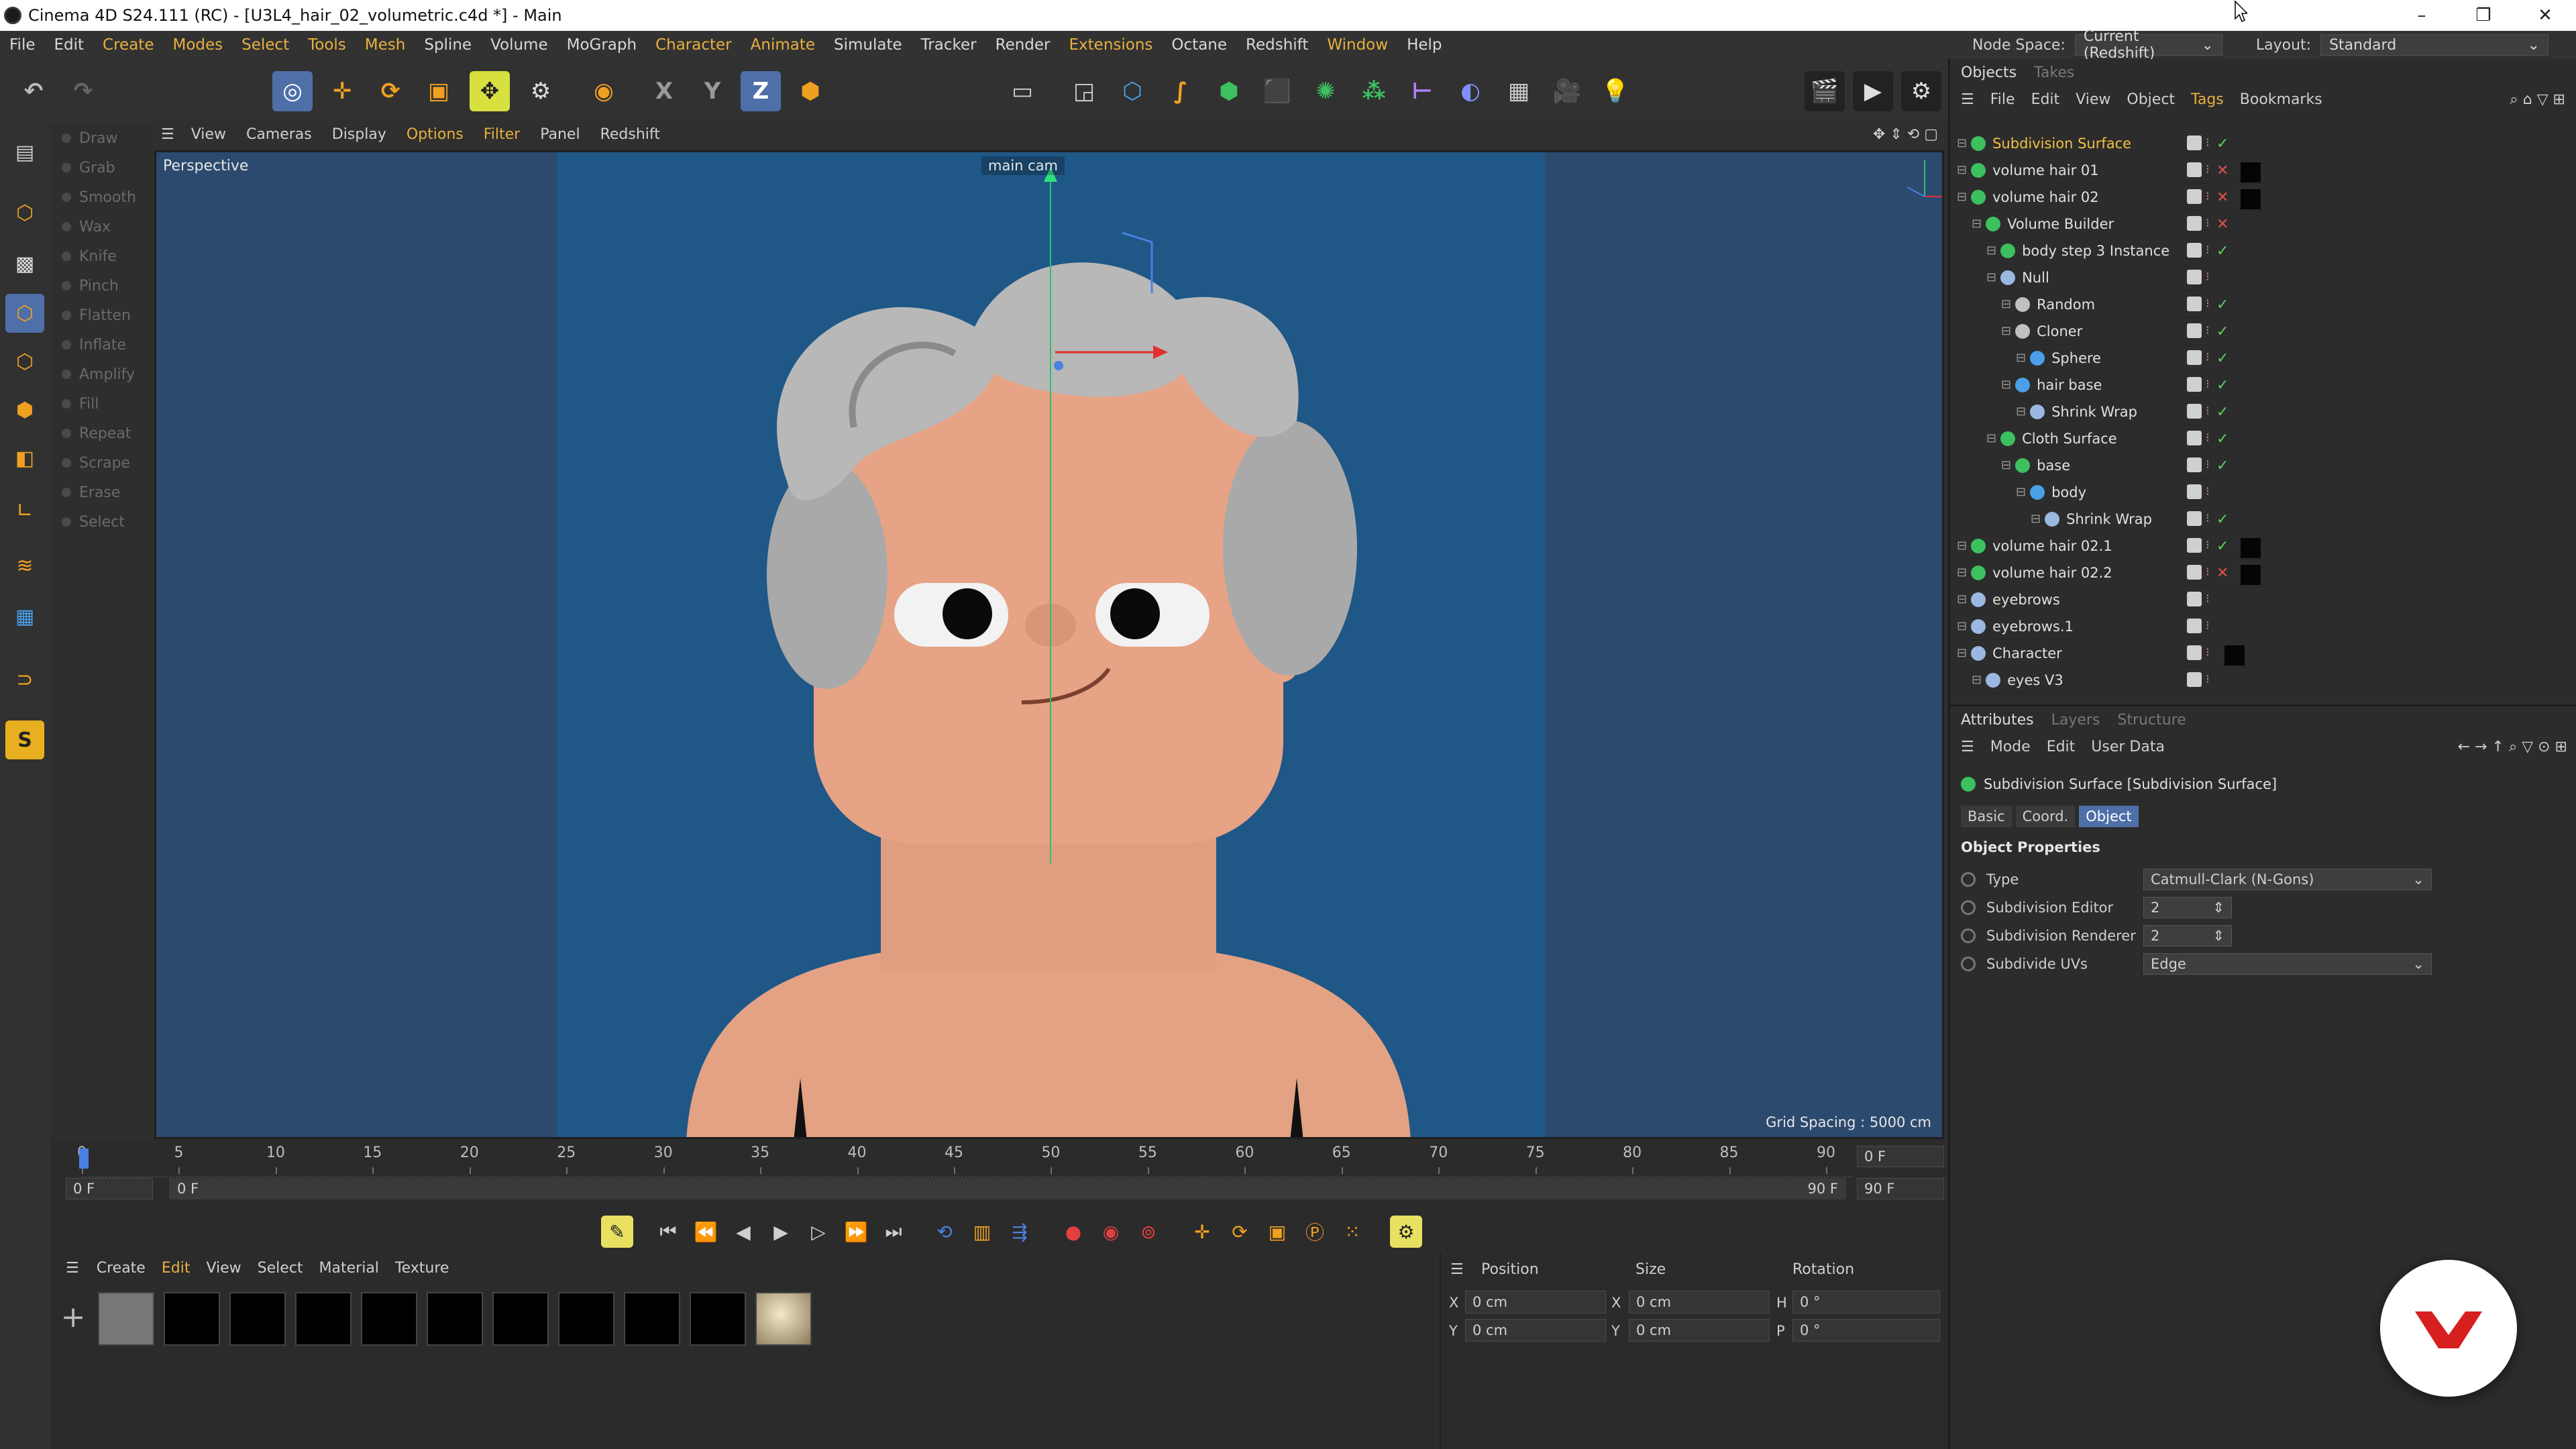 Image resolution: width=2576 pixels, height=1449 pixels. I want to click on motion-system-icon: ⚙, so click(1406, 1232).